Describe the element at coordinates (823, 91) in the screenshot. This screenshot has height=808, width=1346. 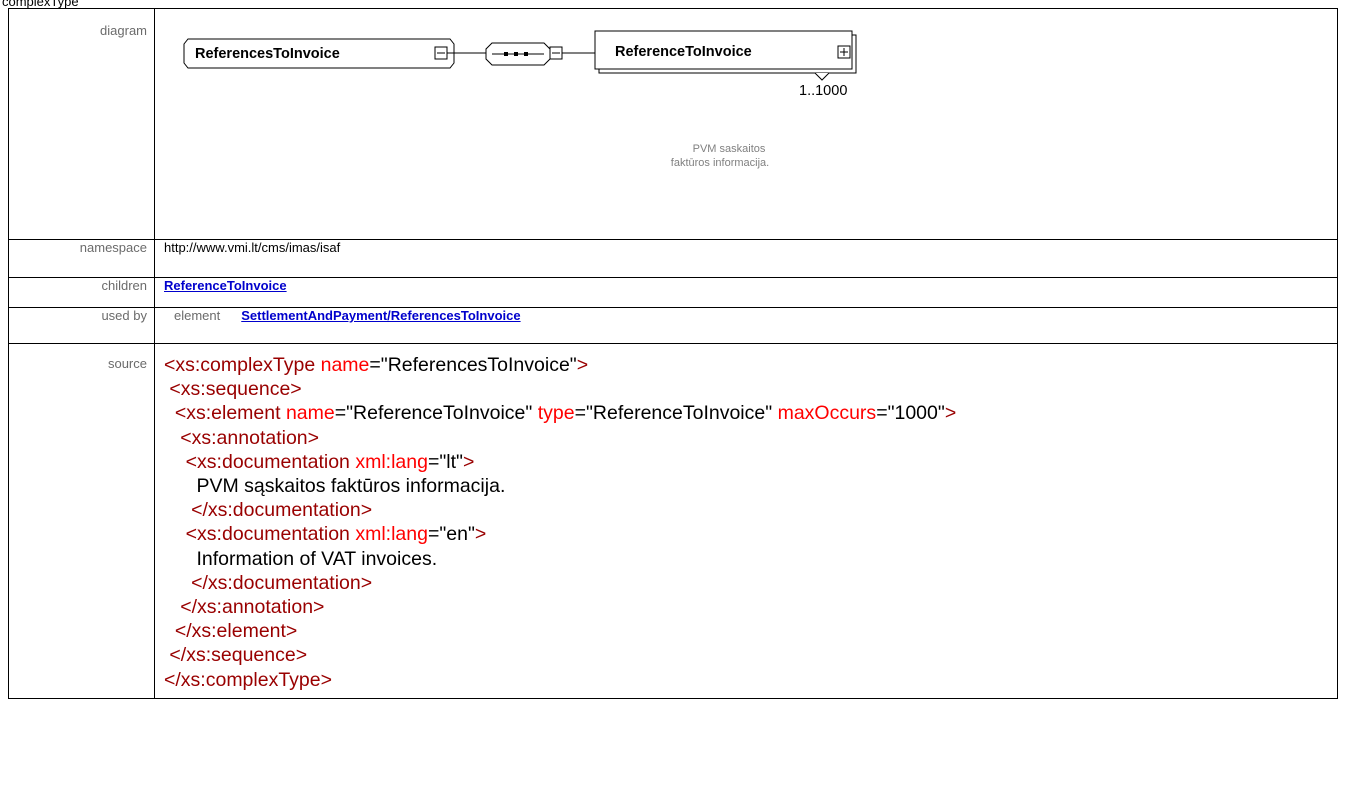
I see `occurrence-label: 1..1000` at that location.